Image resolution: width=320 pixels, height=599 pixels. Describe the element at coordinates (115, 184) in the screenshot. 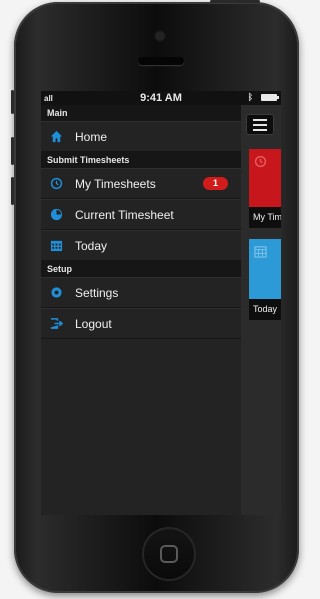

I see `menu-item-label: My Timesheets` at that location.